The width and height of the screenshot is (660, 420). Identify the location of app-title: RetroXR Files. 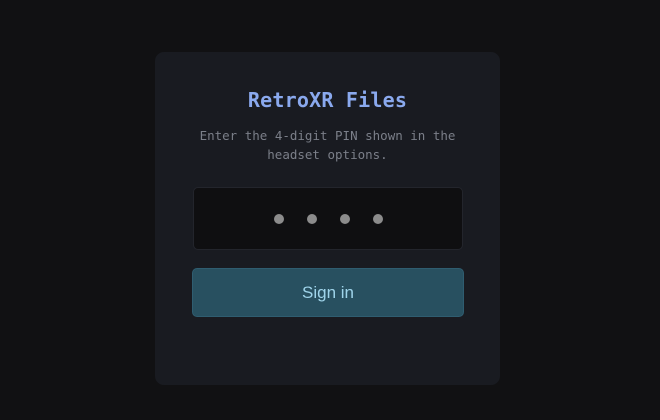
(327, 100).